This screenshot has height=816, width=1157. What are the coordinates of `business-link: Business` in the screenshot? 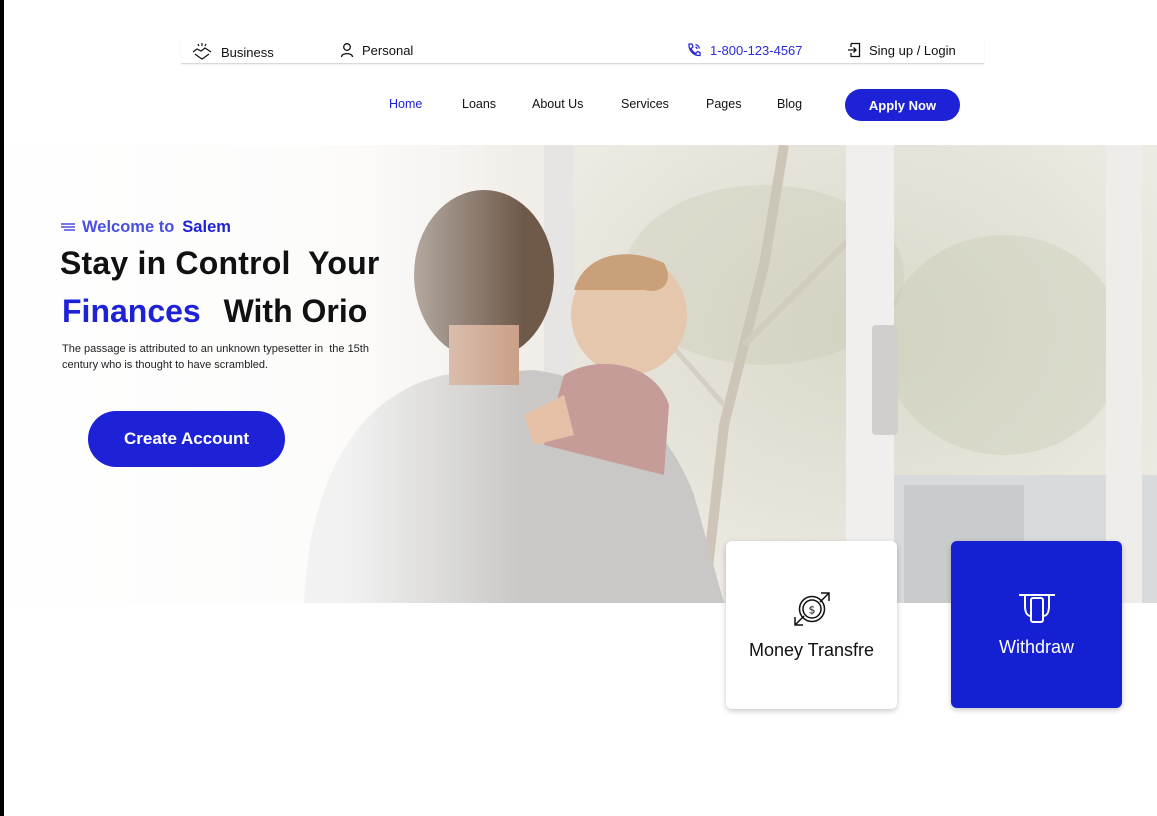 It's located at (232, 52).